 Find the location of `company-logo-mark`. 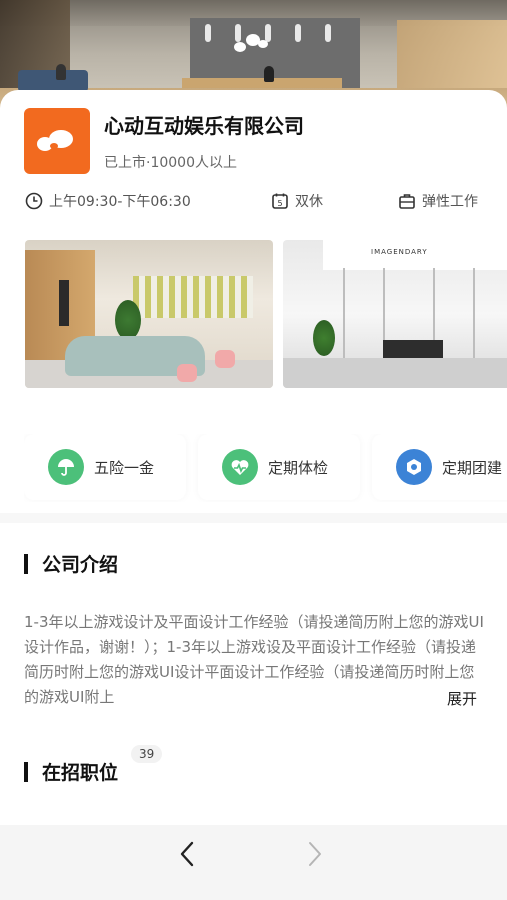

company-logo-mark is located at coordinates (55, 140).